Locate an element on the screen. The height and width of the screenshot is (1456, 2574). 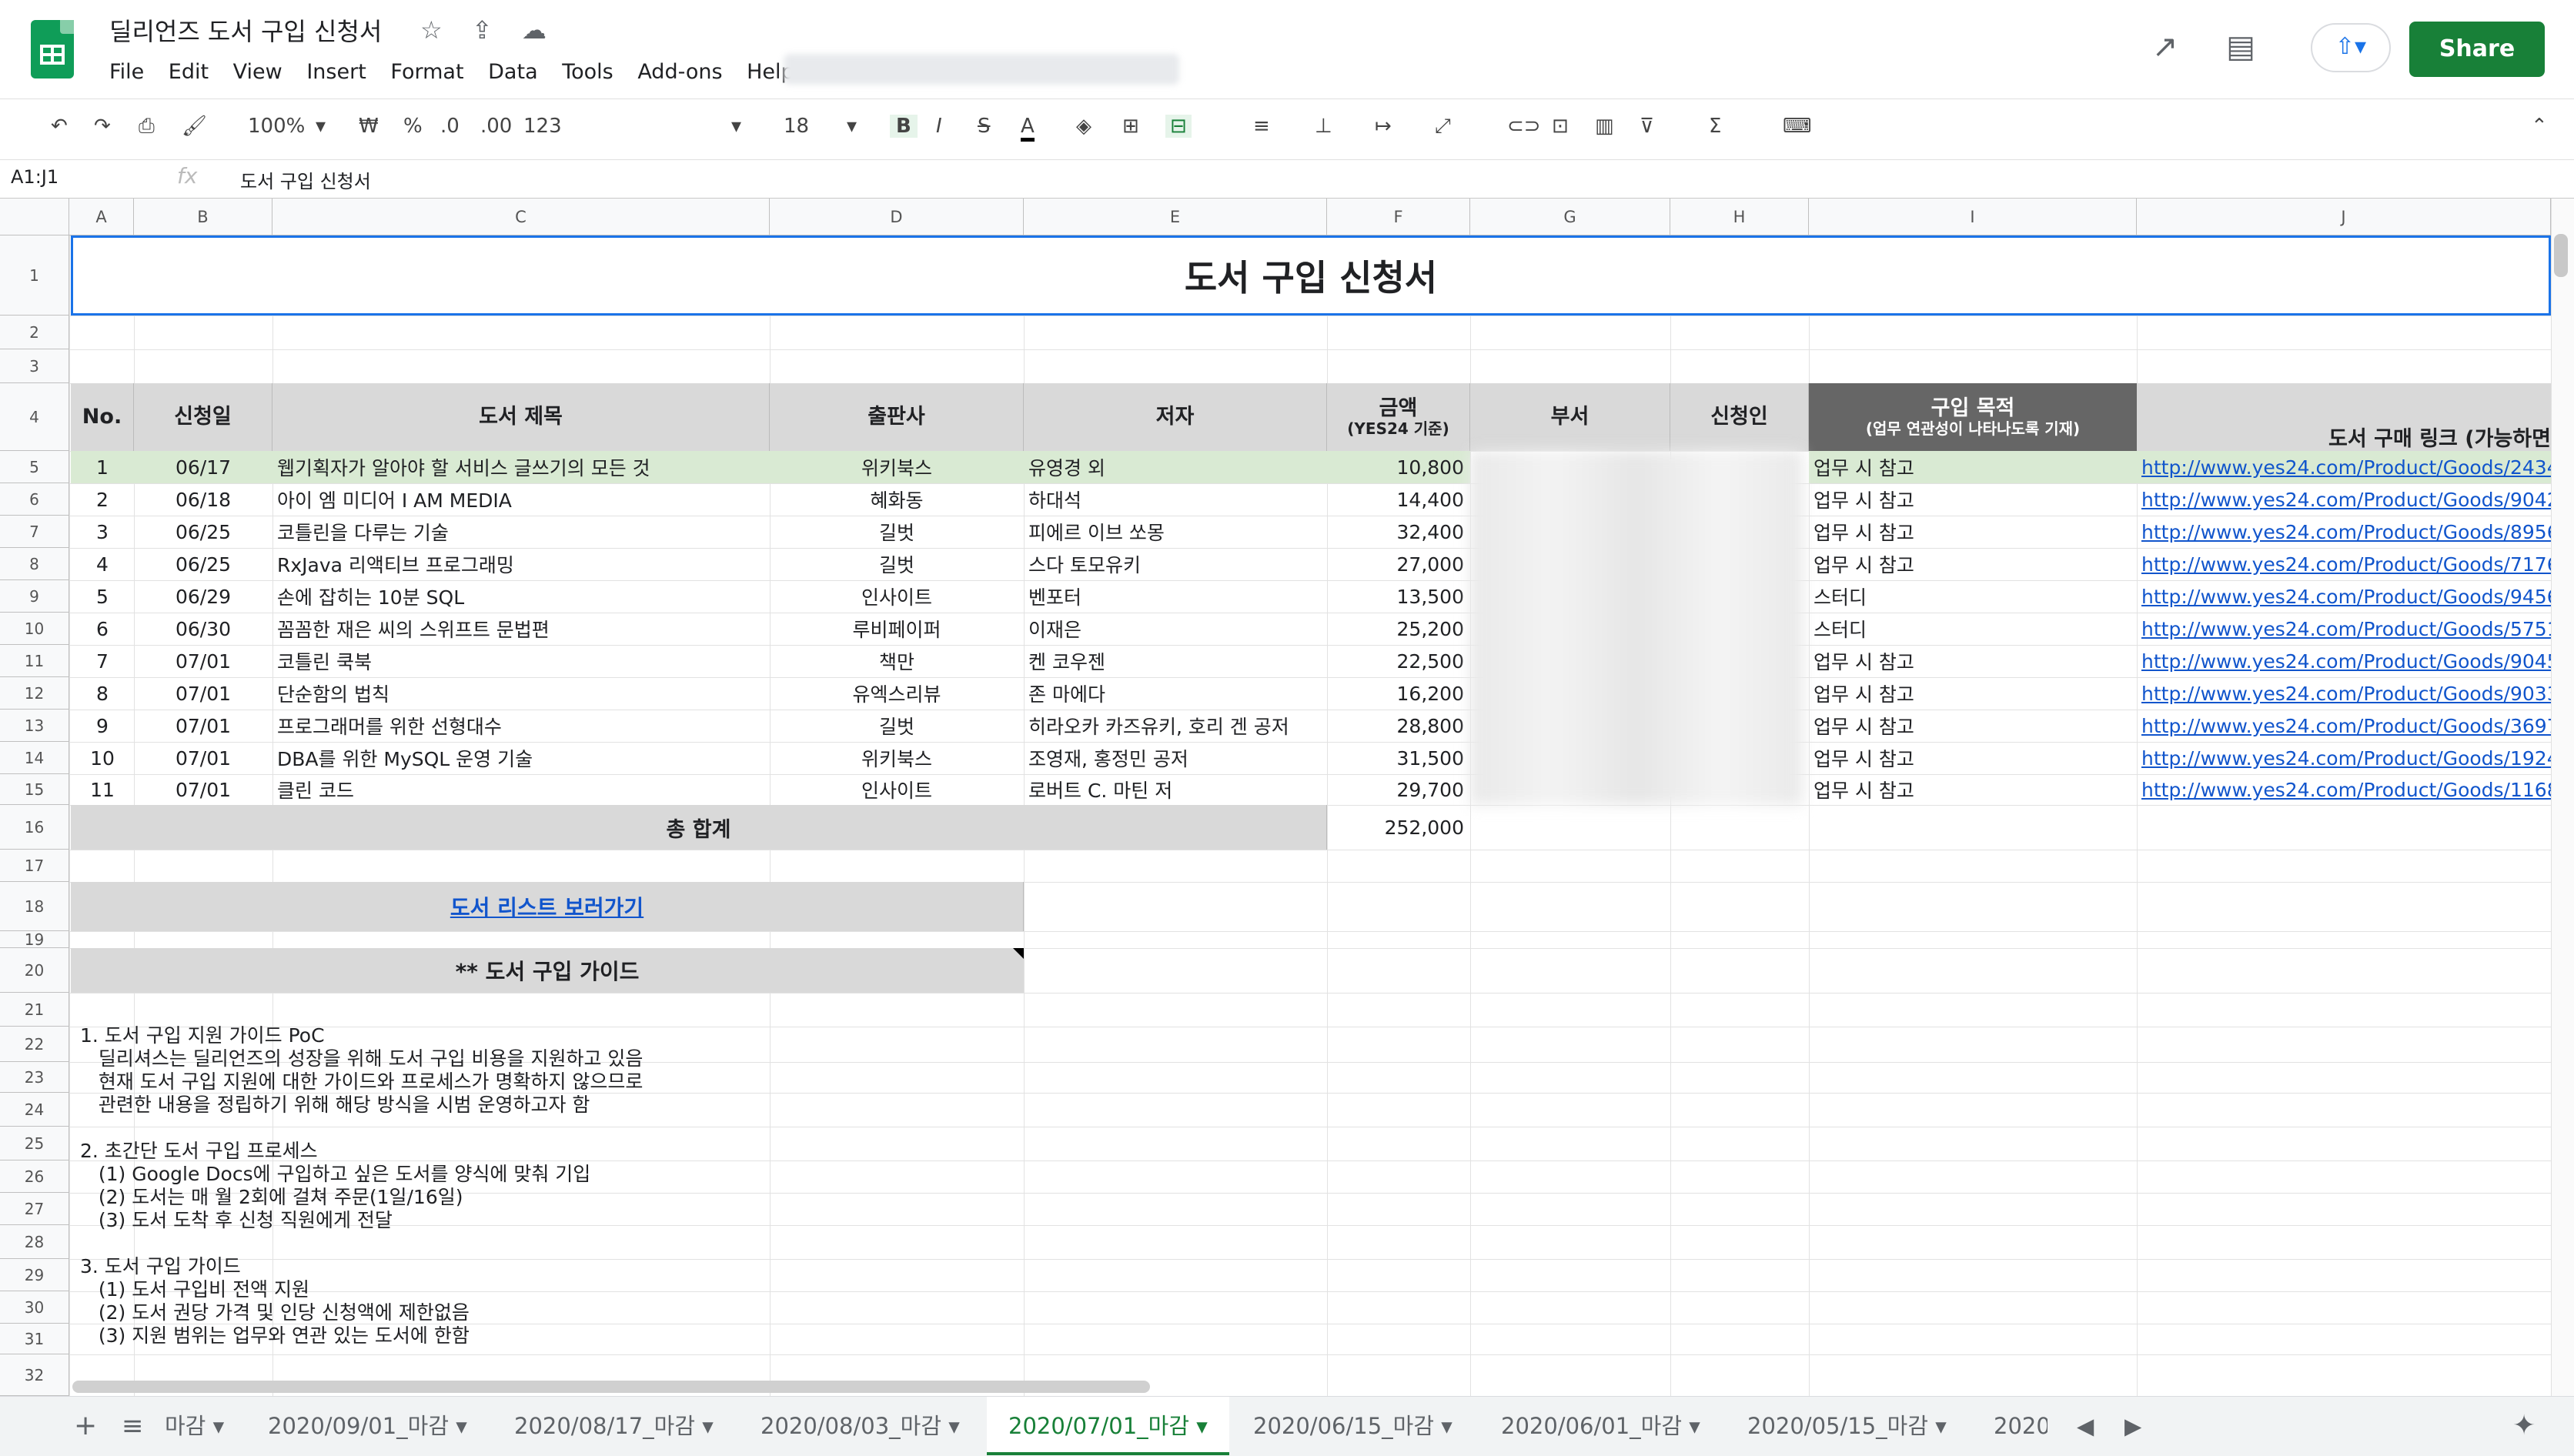
header-date: 신청일 is located at coordinates (203, 417).